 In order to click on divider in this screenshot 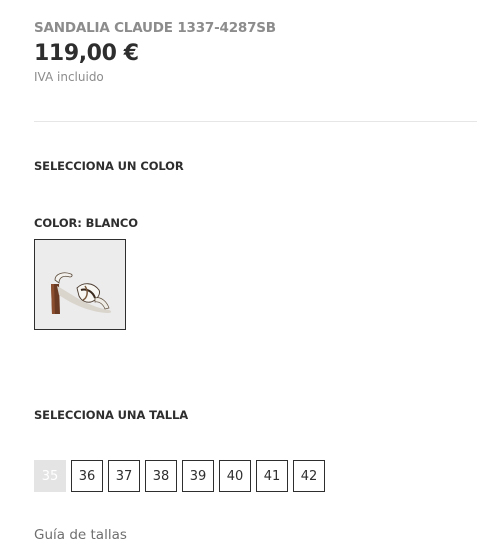, I will do `click(255, 121)`.